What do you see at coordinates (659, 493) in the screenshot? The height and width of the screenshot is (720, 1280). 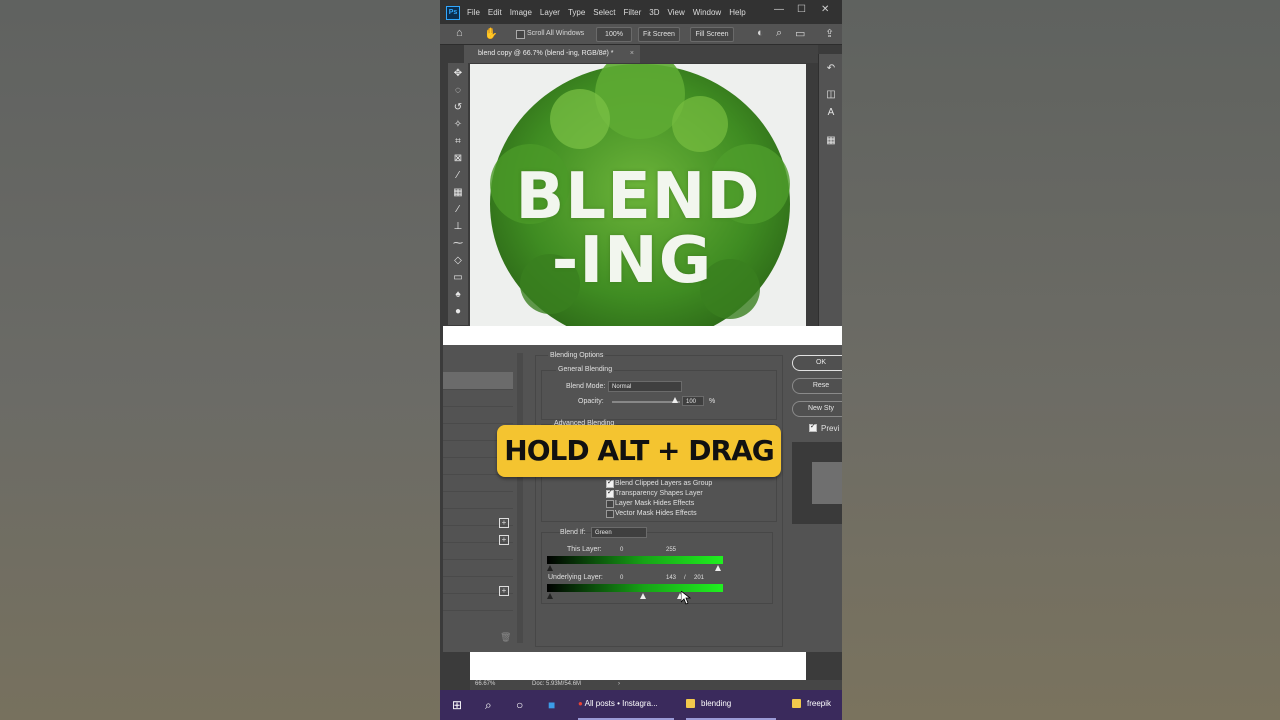 I see `transparency-shapes-label: Transparency Shapes Layer` at bounding box center [659, 493].